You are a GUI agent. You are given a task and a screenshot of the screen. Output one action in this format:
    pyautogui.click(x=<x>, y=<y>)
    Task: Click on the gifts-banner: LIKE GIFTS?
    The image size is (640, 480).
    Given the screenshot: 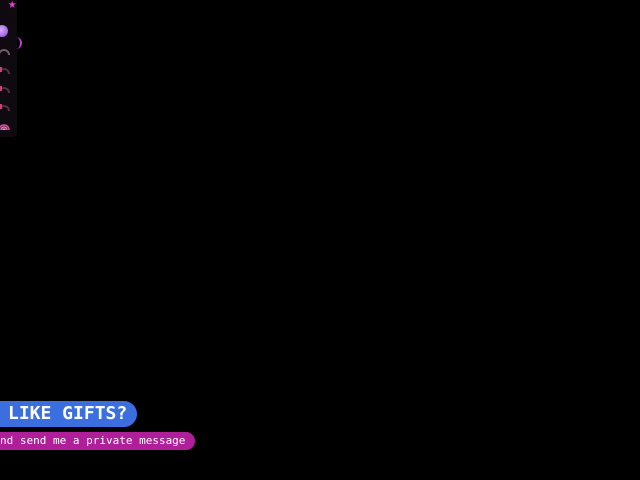 What is the action you would take?
    pyautogui.click(x=69, y=414)
    